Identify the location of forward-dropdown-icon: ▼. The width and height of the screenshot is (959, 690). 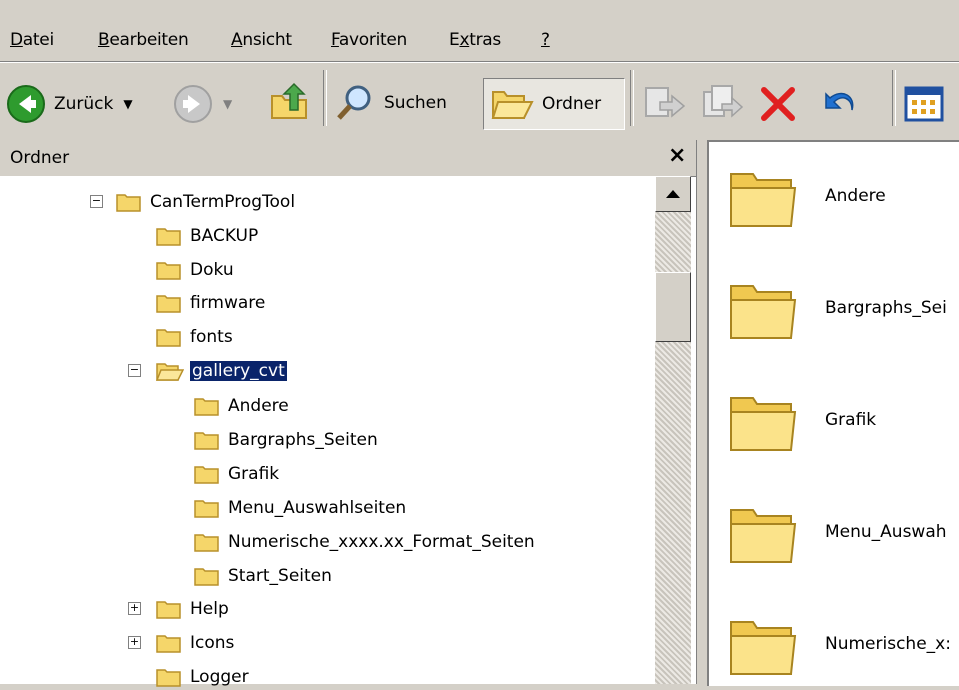
(227, 104).